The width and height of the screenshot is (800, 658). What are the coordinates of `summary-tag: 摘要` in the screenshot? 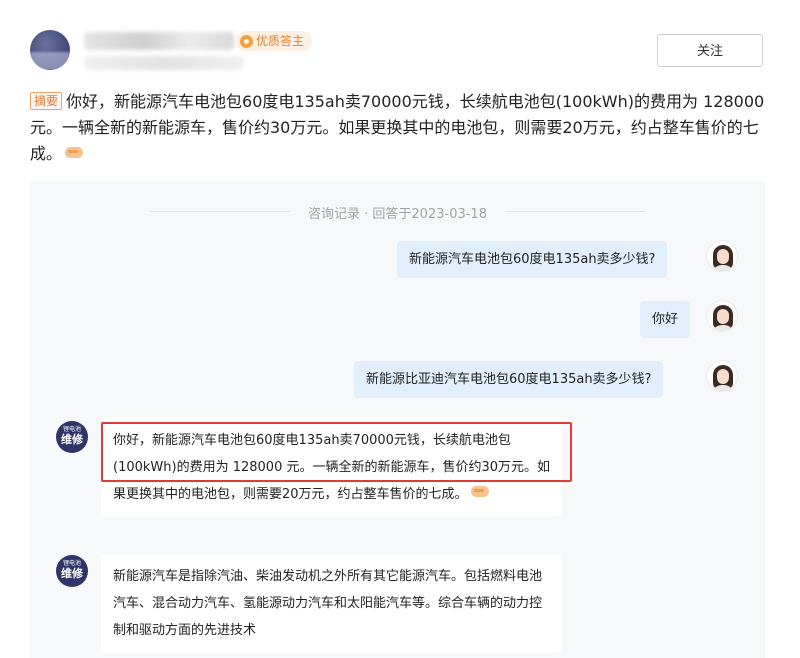 It's located at (46, 101).